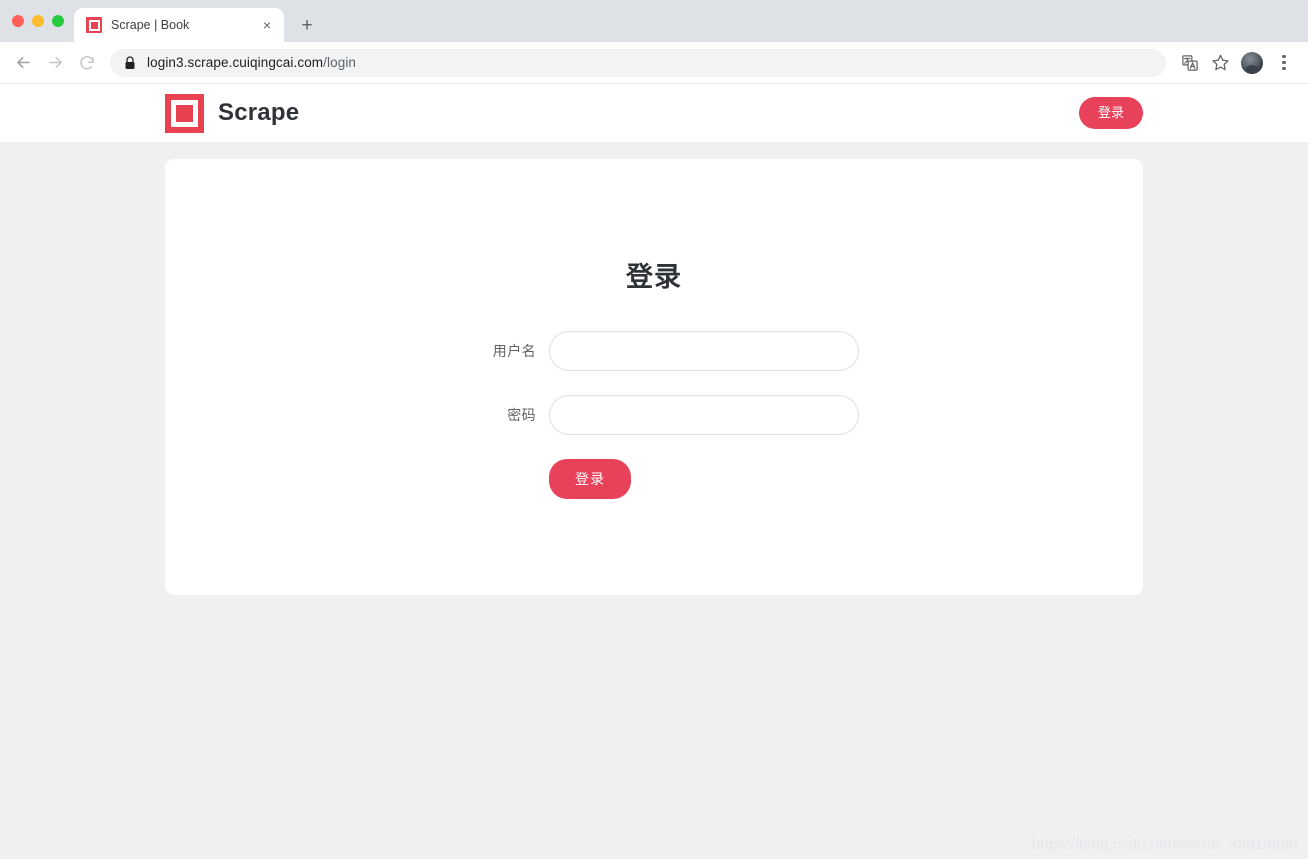  I want to click on forward-arrow-icon, so click(55, 63).